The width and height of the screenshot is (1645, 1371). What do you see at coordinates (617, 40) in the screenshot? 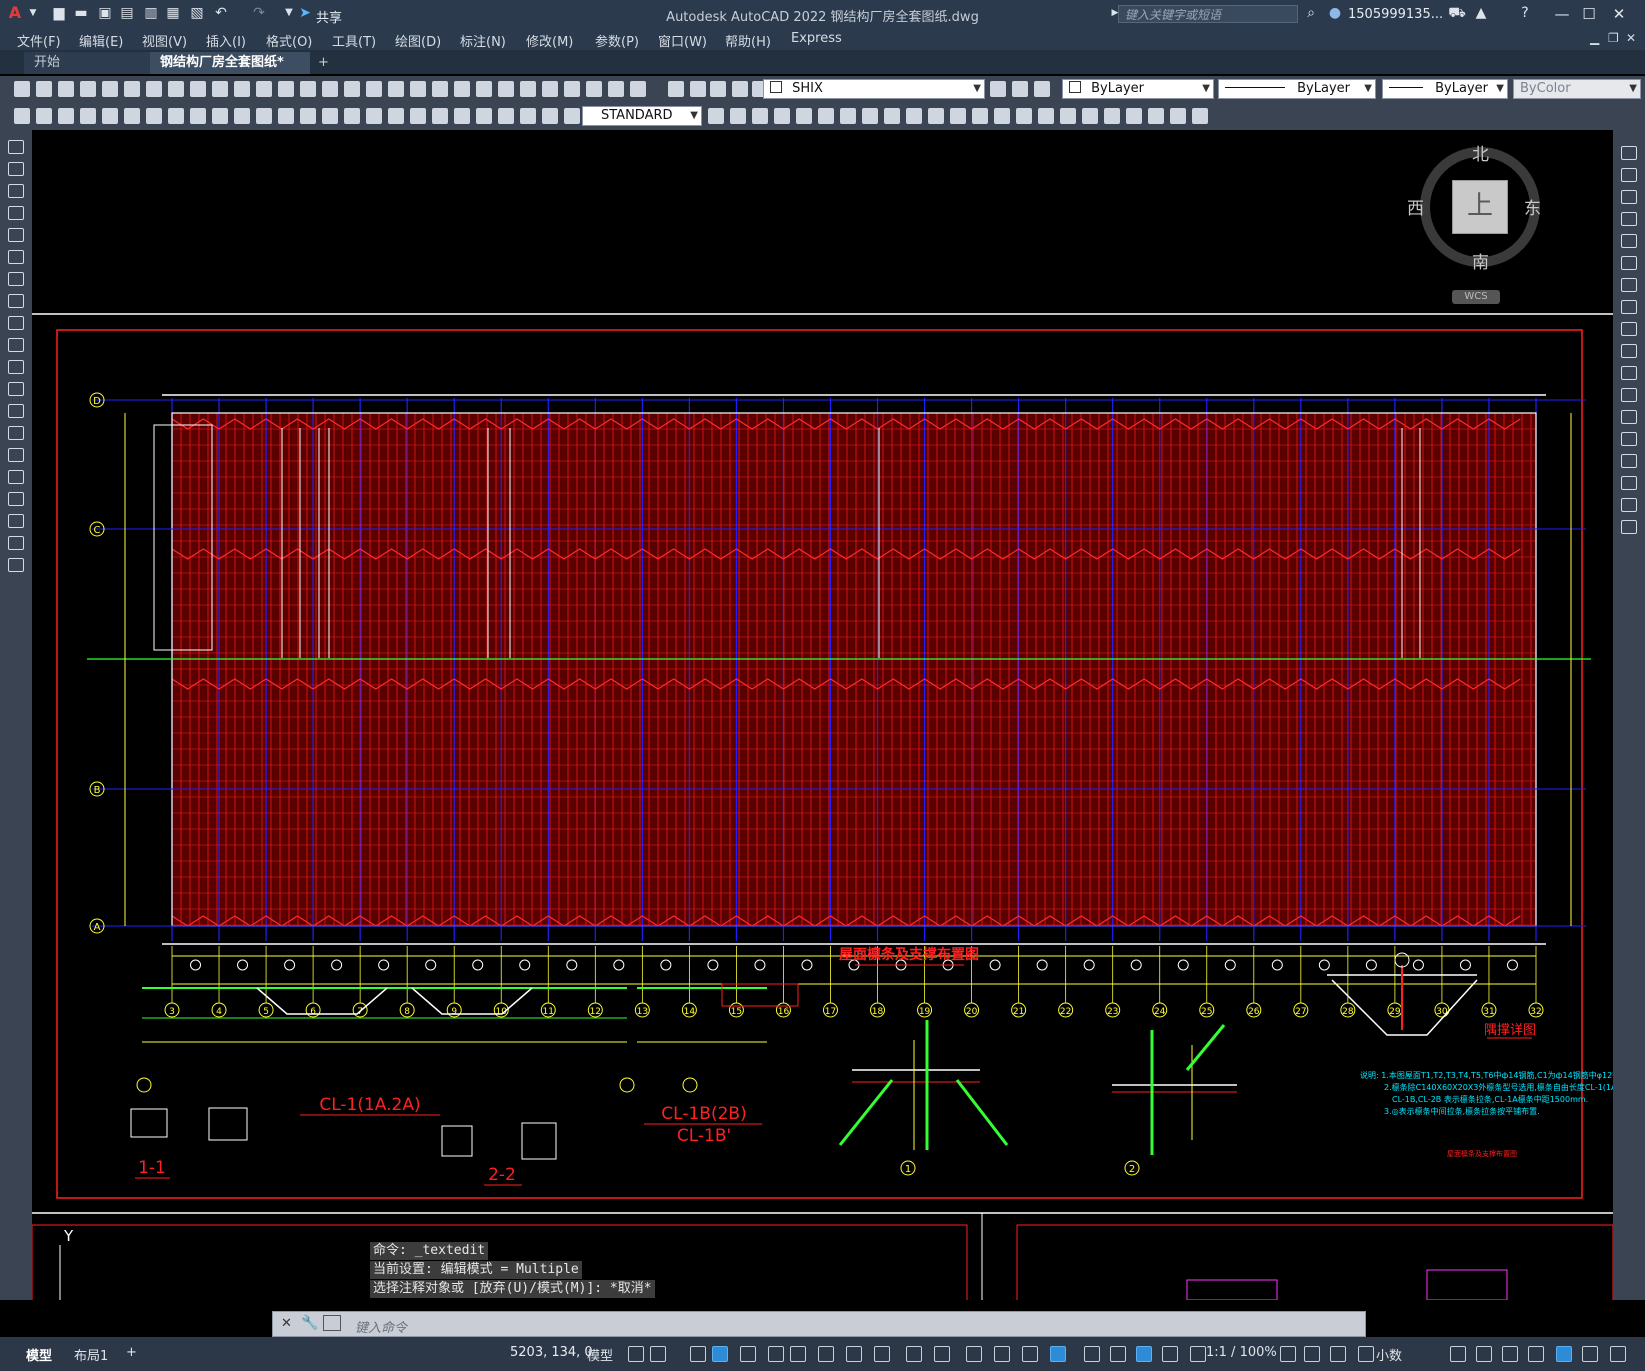
I see `menu-parametric: 参数(P)` at bounding box center [617, 40].